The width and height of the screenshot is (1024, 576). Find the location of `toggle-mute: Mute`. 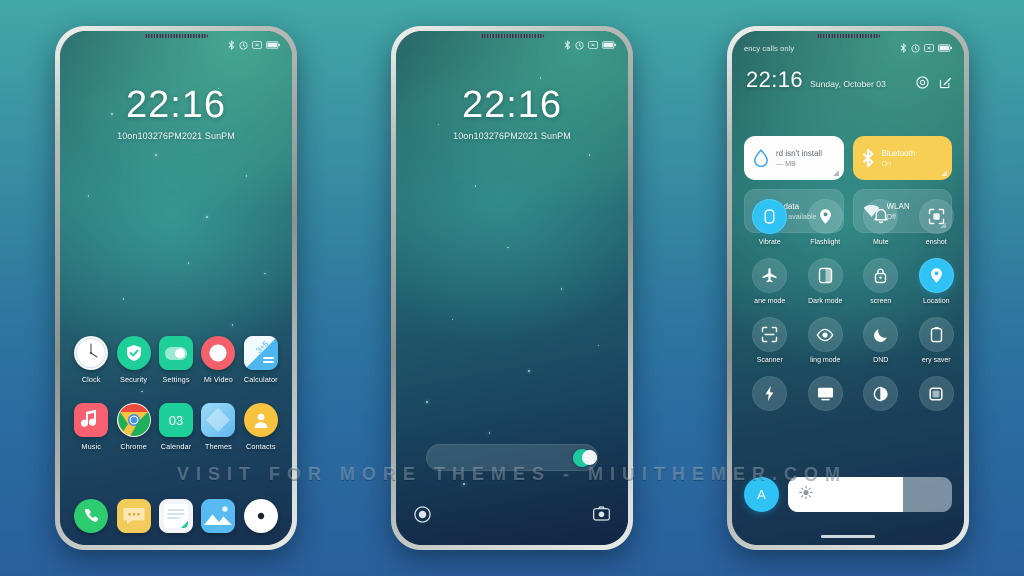

toggle-mute: Mute is located at coordinates (881, 222).